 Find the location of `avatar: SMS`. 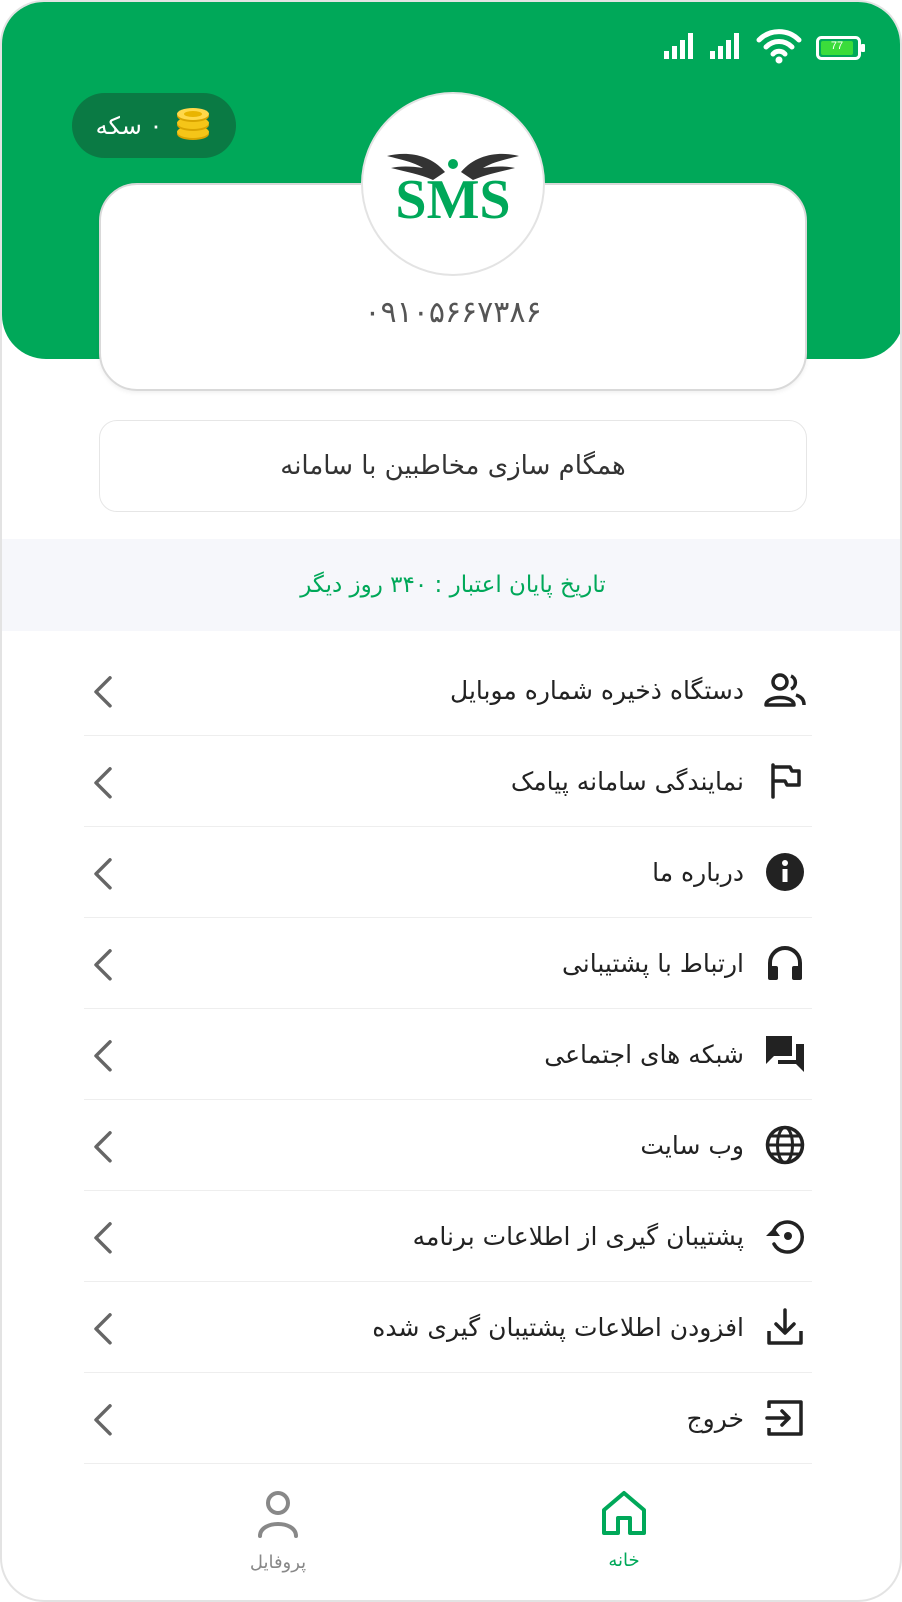

avatar: SMS is located at coordinates (453, 184).